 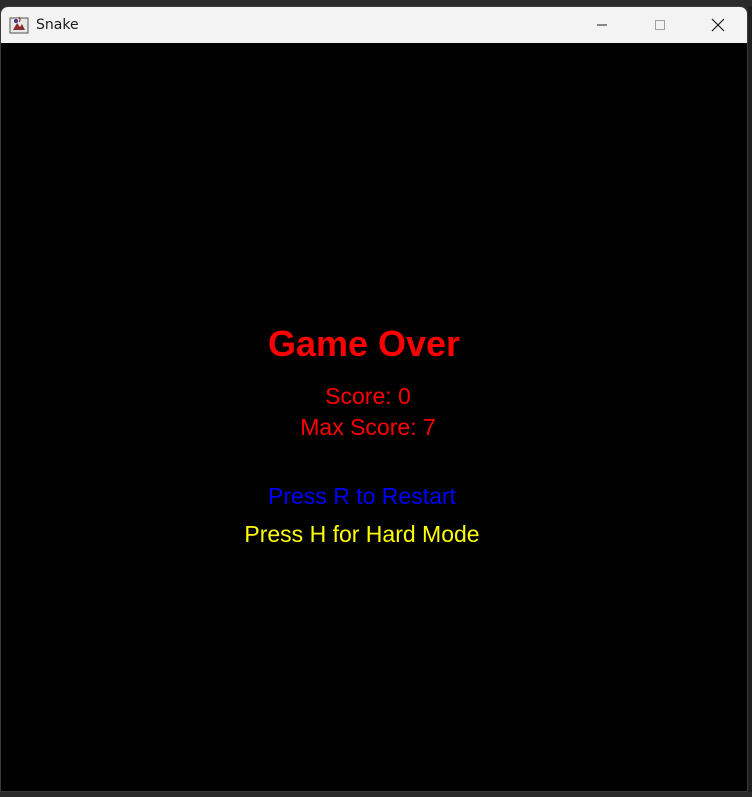 I want to click on maximize-button, so click(x=660, y=25).